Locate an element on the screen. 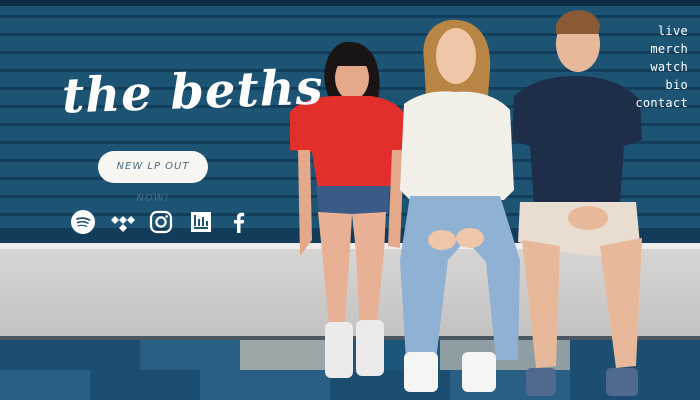 This screenshot has height=400, width=700. facebook-icon is located at coordinates (239, 222).